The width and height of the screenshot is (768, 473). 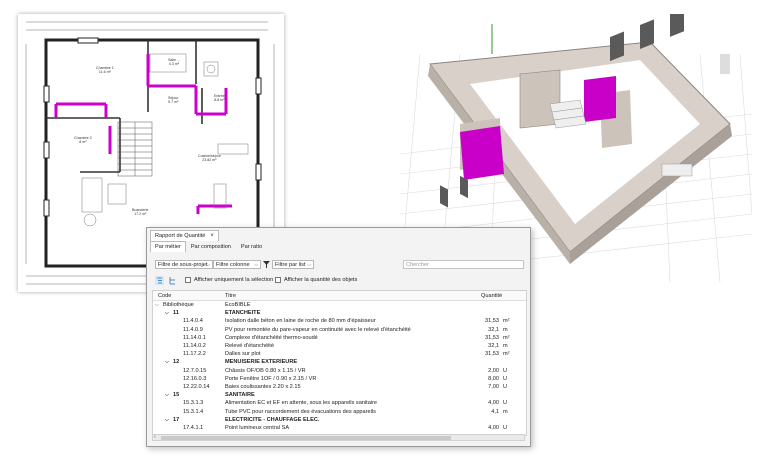 What do you see at coordinates (230, 296) in the screenshot?
I see `column-header-title: Titre` at bounding box center [230, 296].